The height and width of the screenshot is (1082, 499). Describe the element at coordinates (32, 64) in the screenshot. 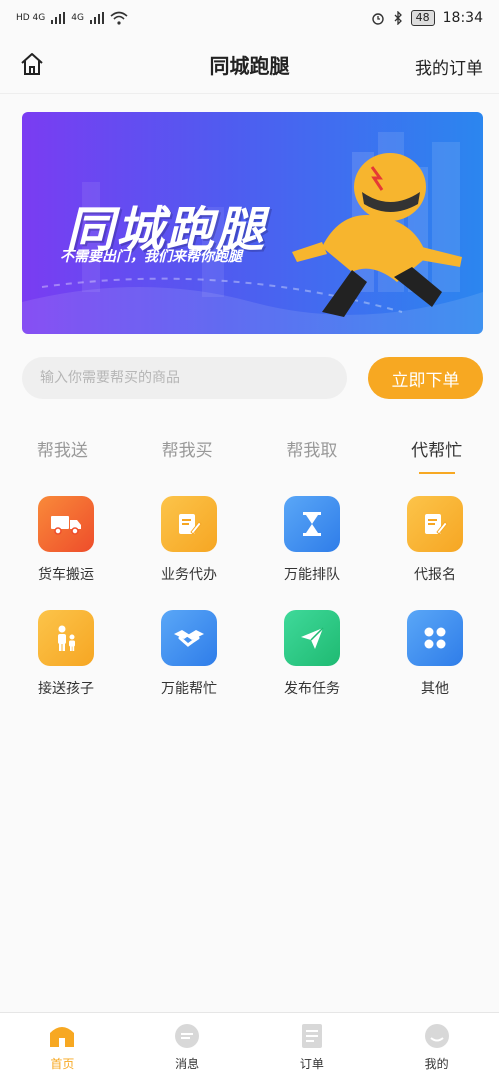

I see `home-icon` at that location.